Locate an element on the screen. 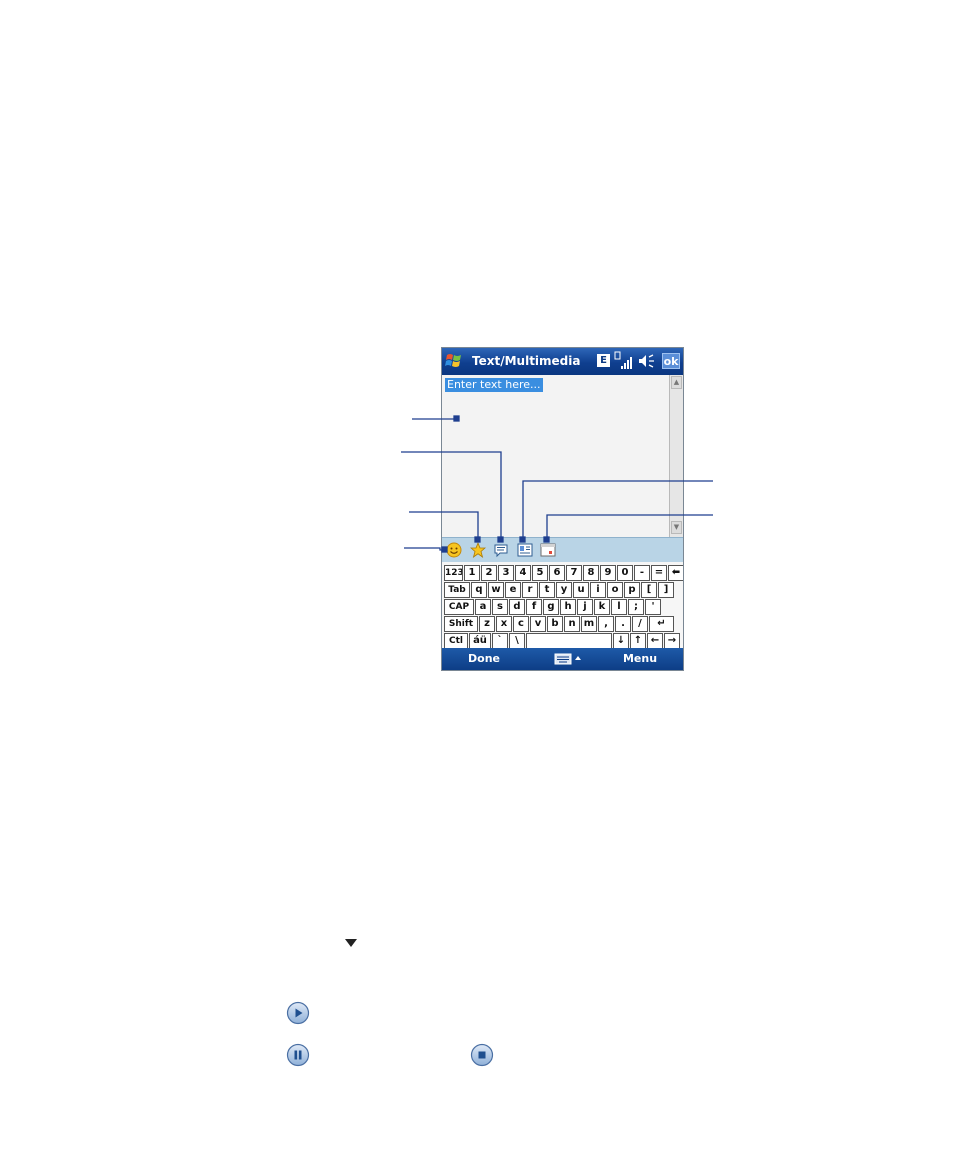  keyboard-key: CAP is located at coordinates (459, 607).